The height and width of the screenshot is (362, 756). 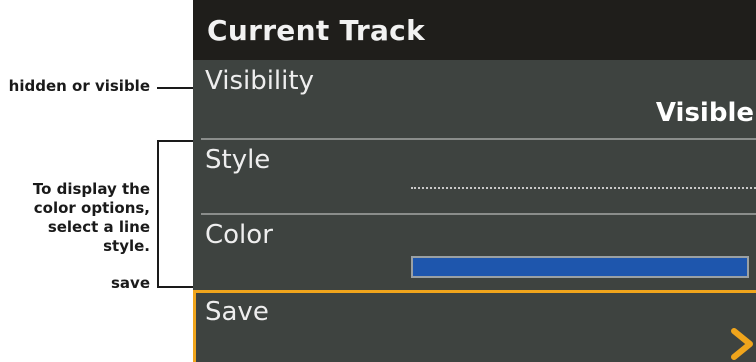 I want to click on leader-visibility, so click(x=177, y=88).